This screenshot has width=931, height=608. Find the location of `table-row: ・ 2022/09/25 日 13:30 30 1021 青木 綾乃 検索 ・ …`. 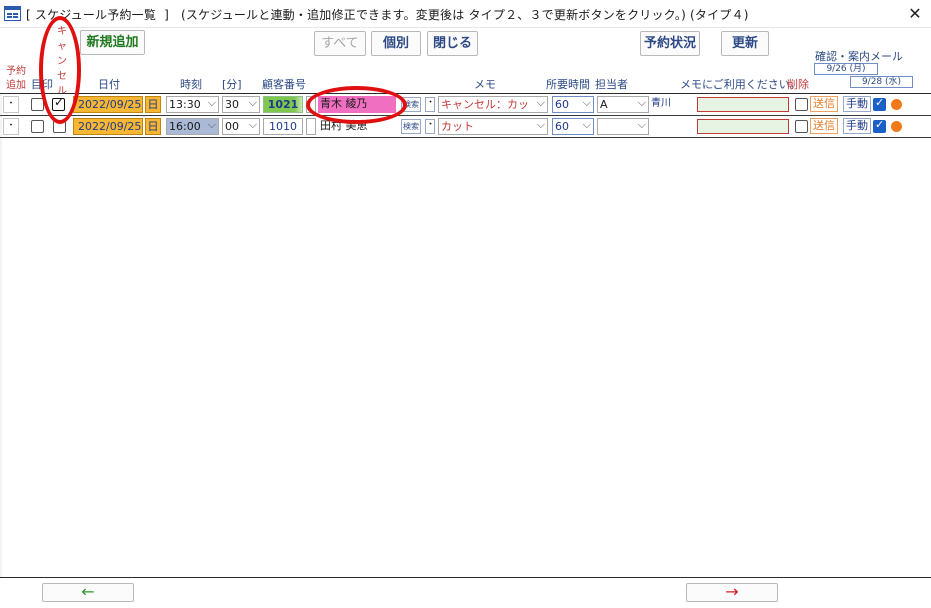

table-row: ・ 2022/09/25 日 13:30 30 1021 青木 綾乃 検索 ・ … is located at coordinates (465, 105).